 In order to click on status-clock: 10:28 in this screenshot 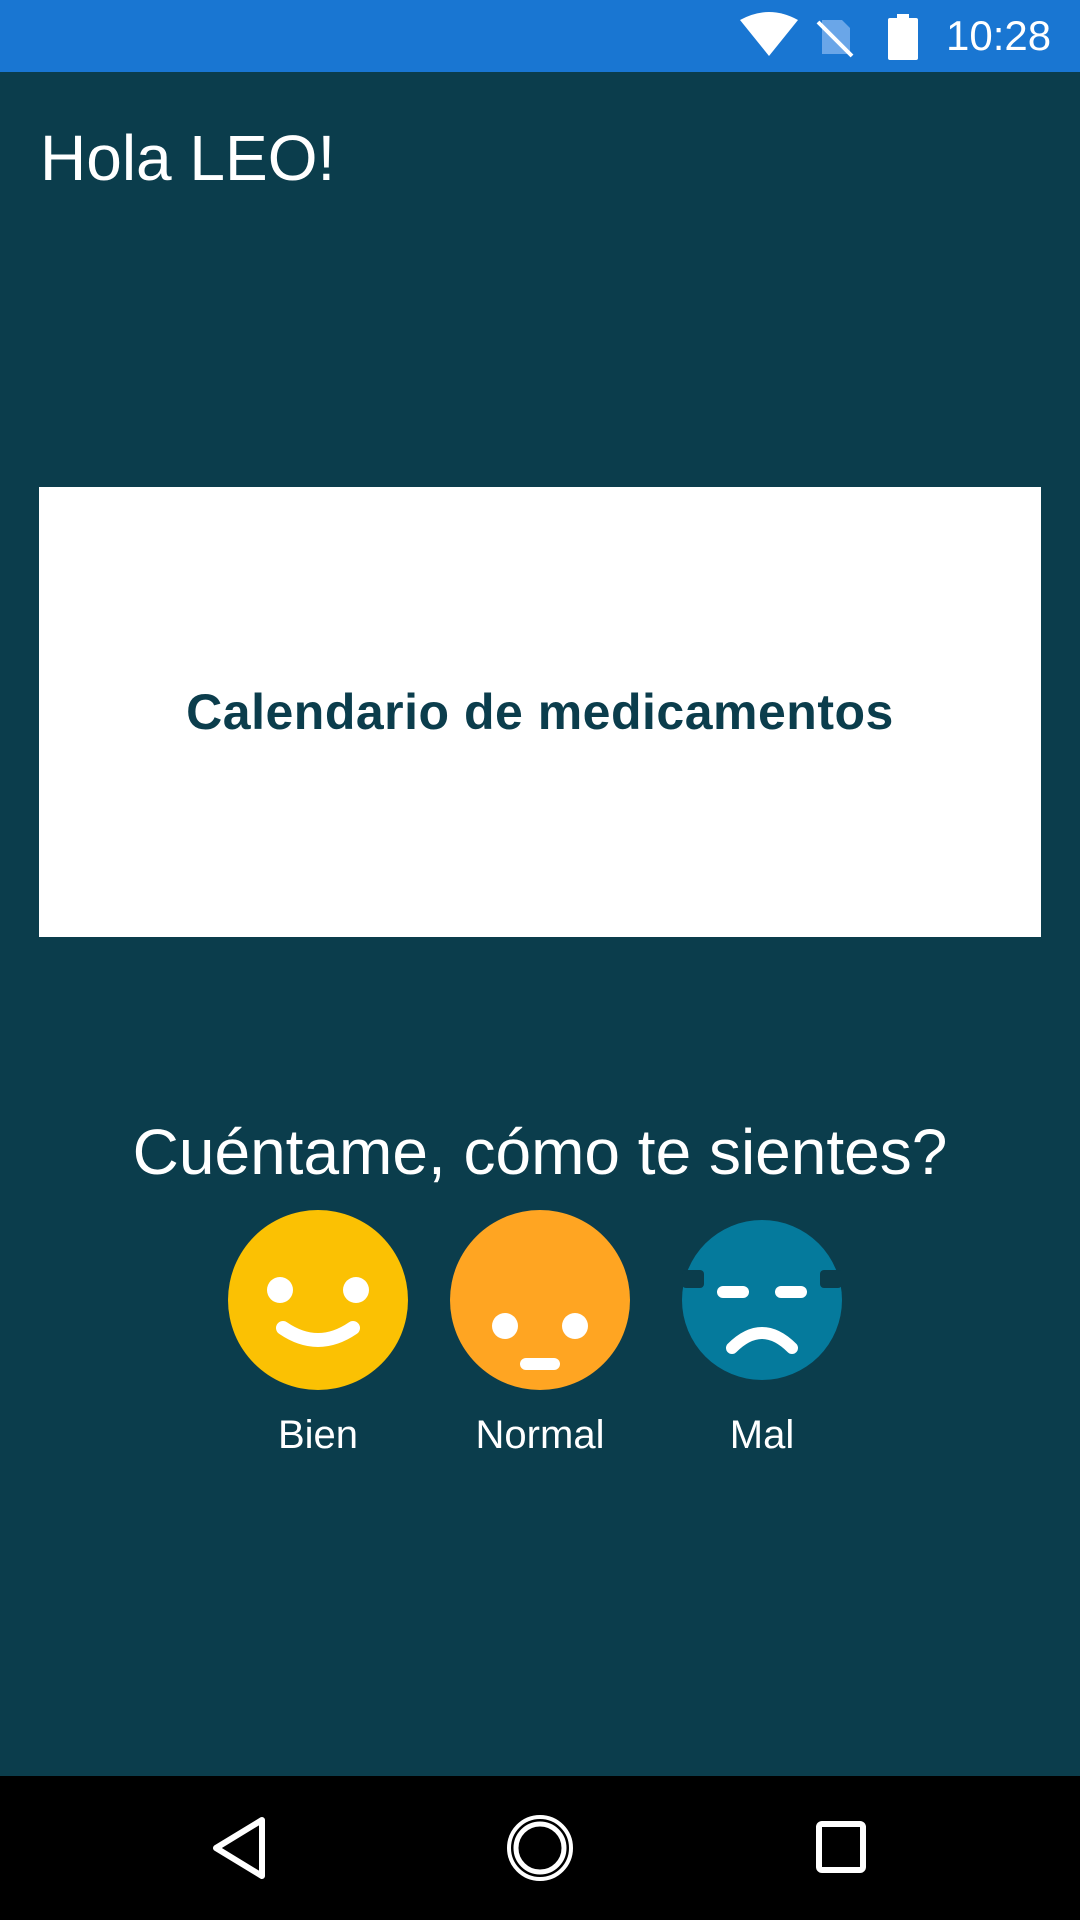, I will do `click(999, 35)`.